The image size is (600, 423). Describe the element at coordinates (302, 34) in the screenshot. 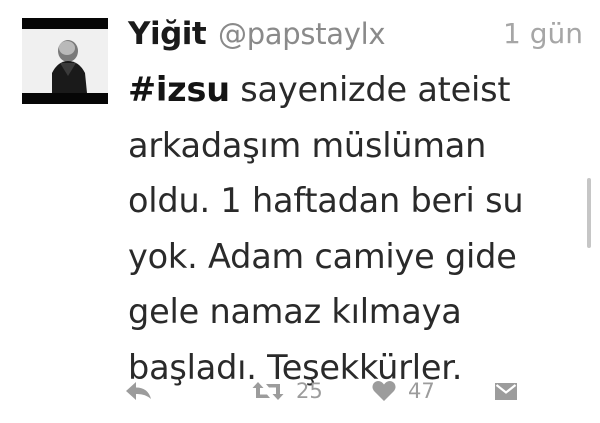

I see `author-handle: @papstaylx` at that location.